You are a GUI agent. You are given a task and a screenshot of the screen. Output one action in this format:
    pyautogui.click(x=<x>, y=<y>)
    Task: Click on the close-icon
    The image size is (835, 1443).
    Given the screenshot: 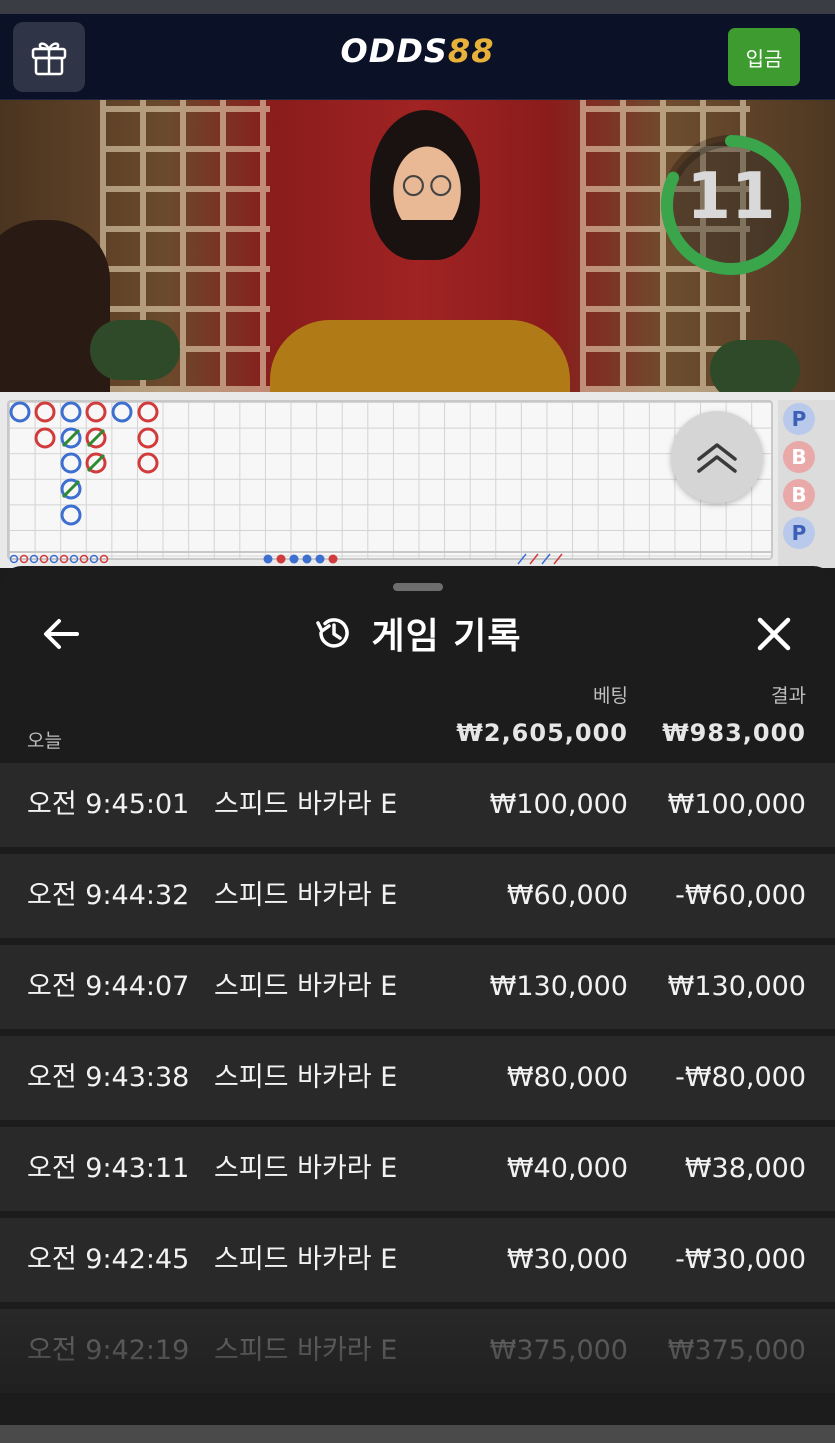 What is the action you would take?
    pyautogui.click(x=774, y=634)
    